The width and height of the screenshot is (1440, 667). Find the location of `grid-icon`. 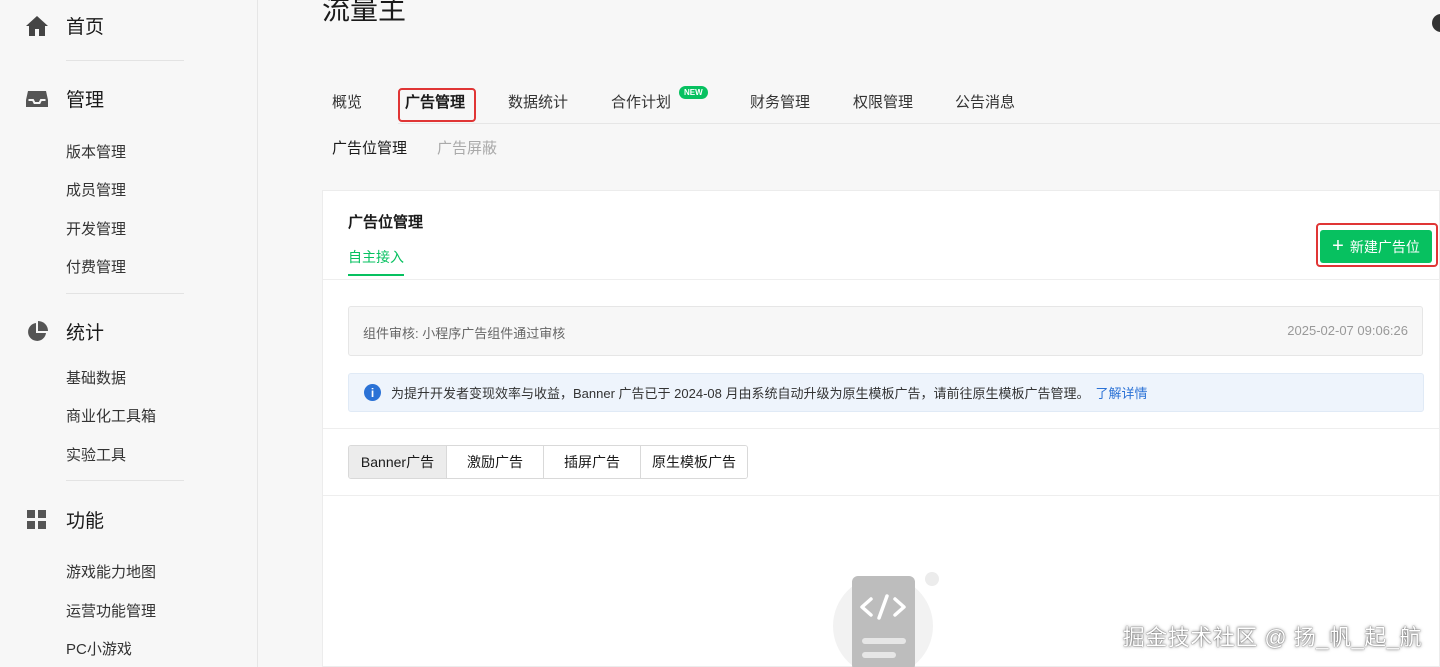

grid-icon is located at coordinates (37, 520).